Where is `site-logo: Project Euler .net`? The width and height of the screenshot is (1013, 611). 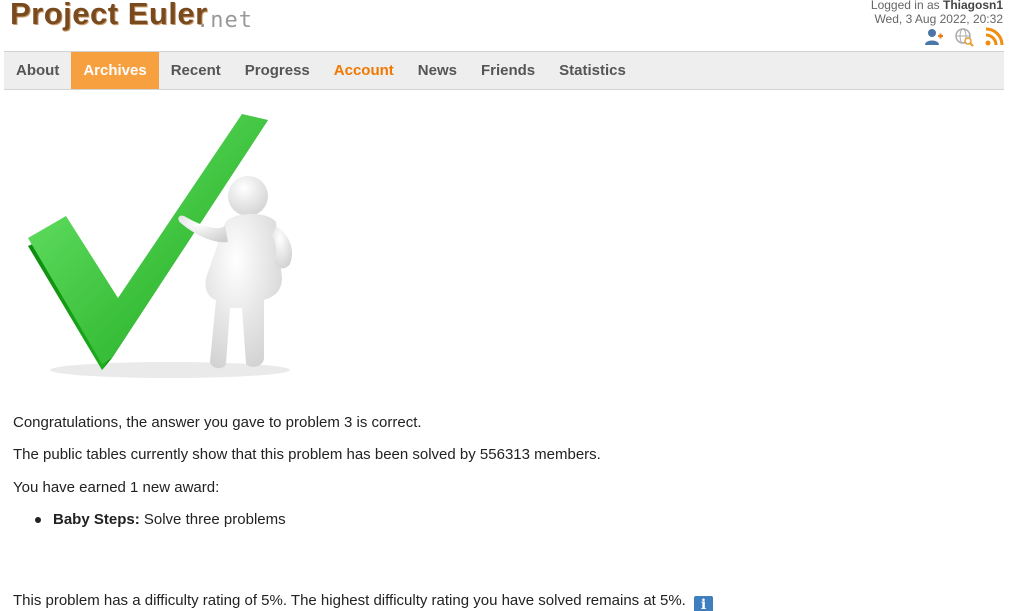 site-logo: Project Euler .net is located at coordinates (135, 20).